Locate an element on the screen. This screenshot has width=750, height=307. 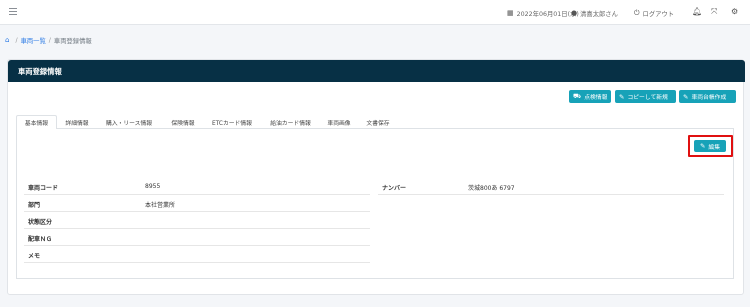
copy-new-label: コピーして新規 is located at coordinates (647, 98).